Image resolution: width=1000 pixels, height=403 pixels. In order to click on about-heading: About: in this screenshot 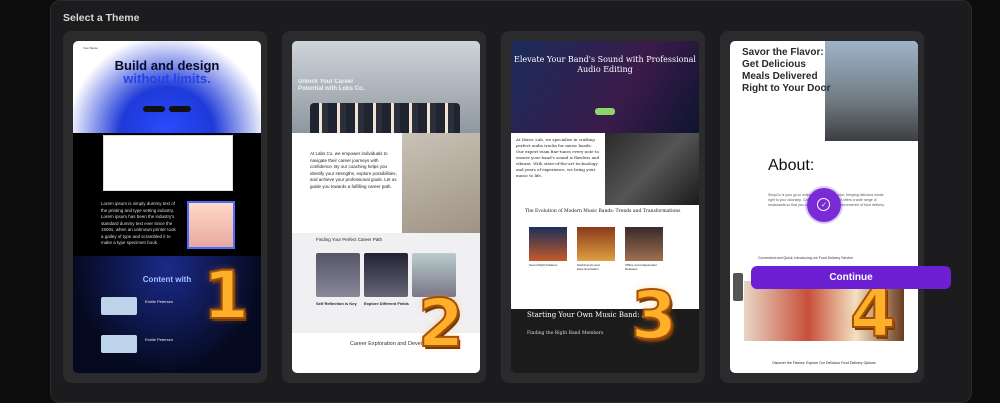, I will do `click(791, 165)`.